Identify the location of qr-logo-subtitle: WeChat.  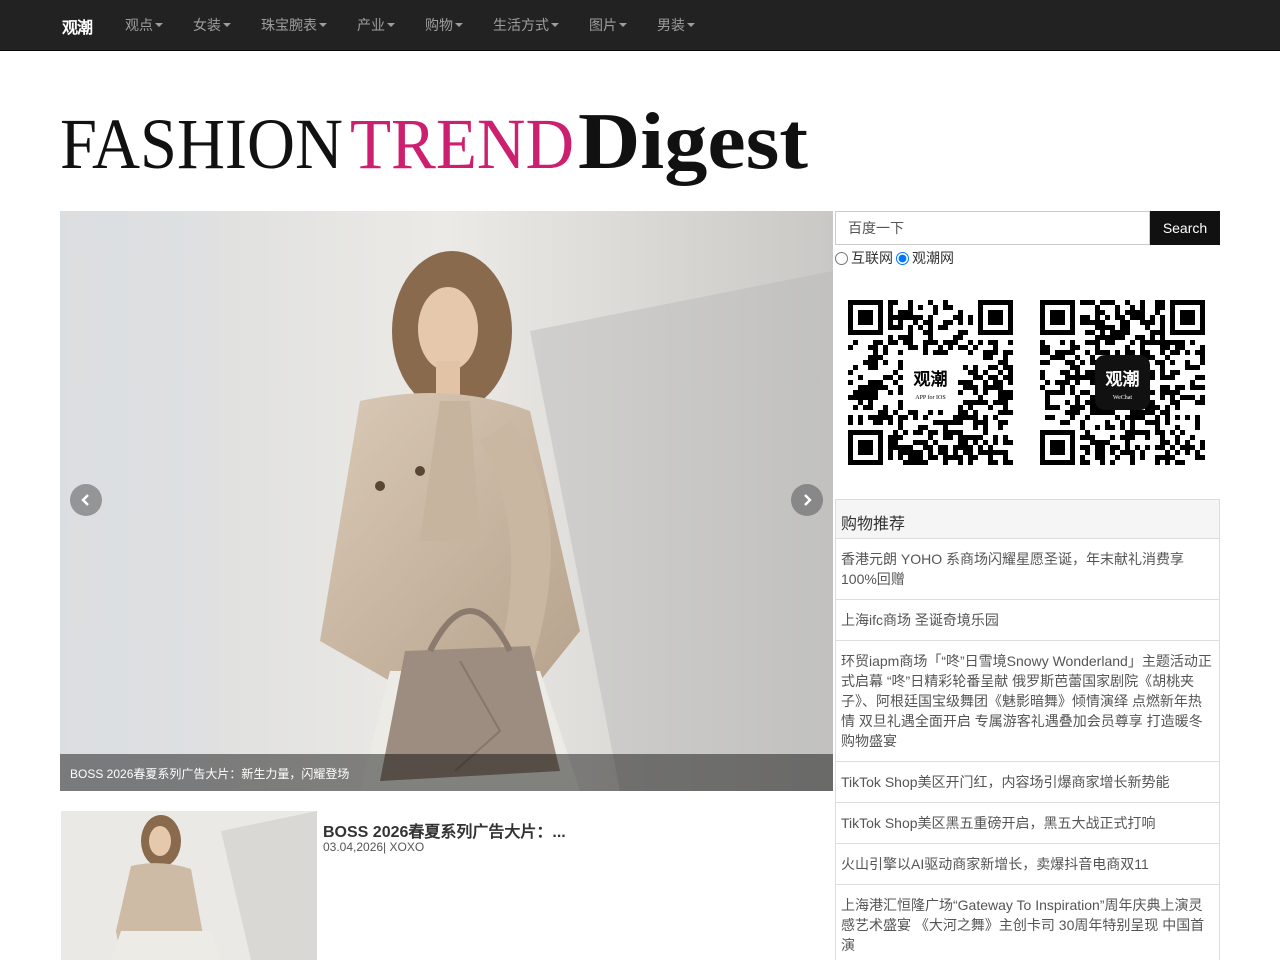
(1123, 398).